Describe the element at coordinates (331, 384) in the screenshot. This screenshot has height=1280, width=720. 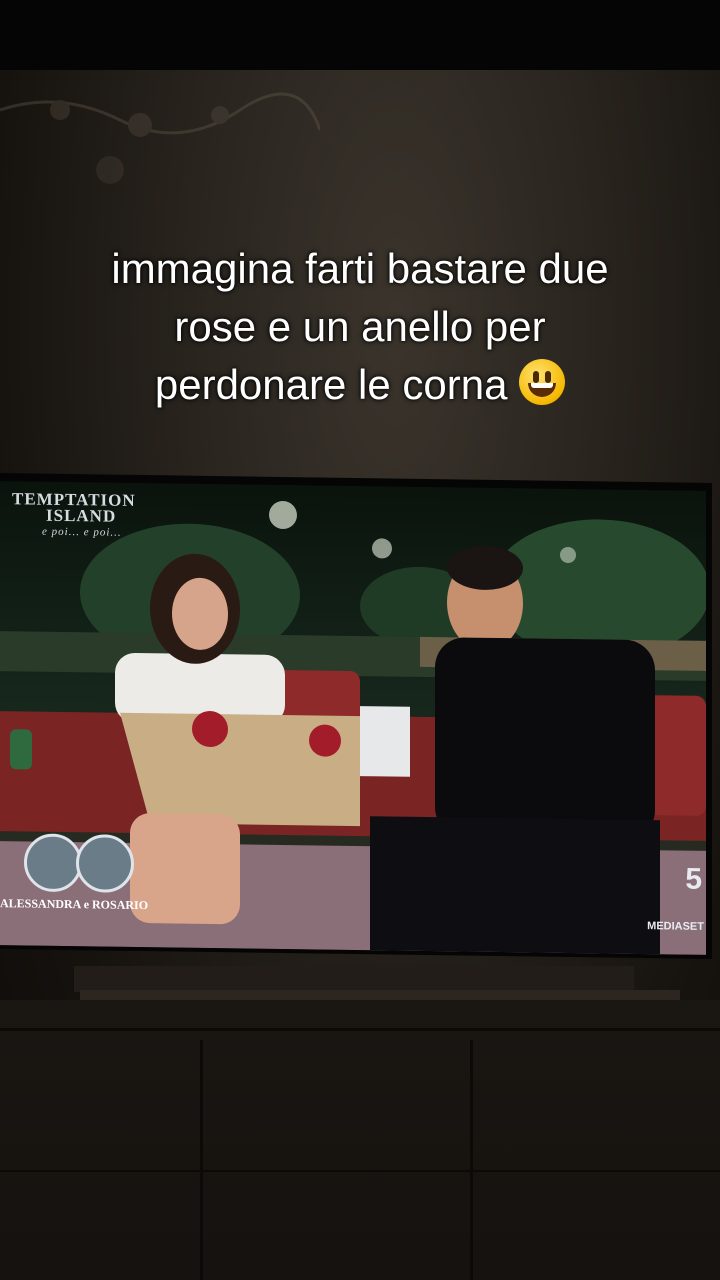
I see `caption-line-3: perdonare le corna` at that location.